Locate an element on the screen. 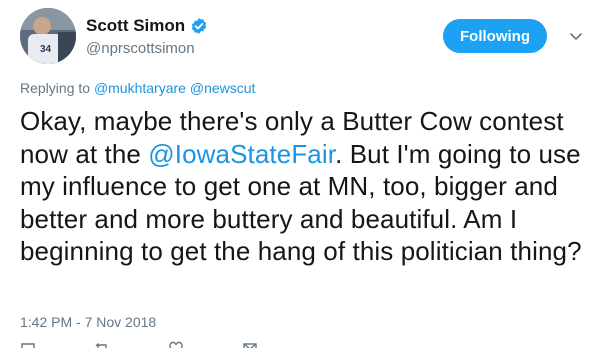  reply-mention-link: @newscut is located at coordinates (223, 88).